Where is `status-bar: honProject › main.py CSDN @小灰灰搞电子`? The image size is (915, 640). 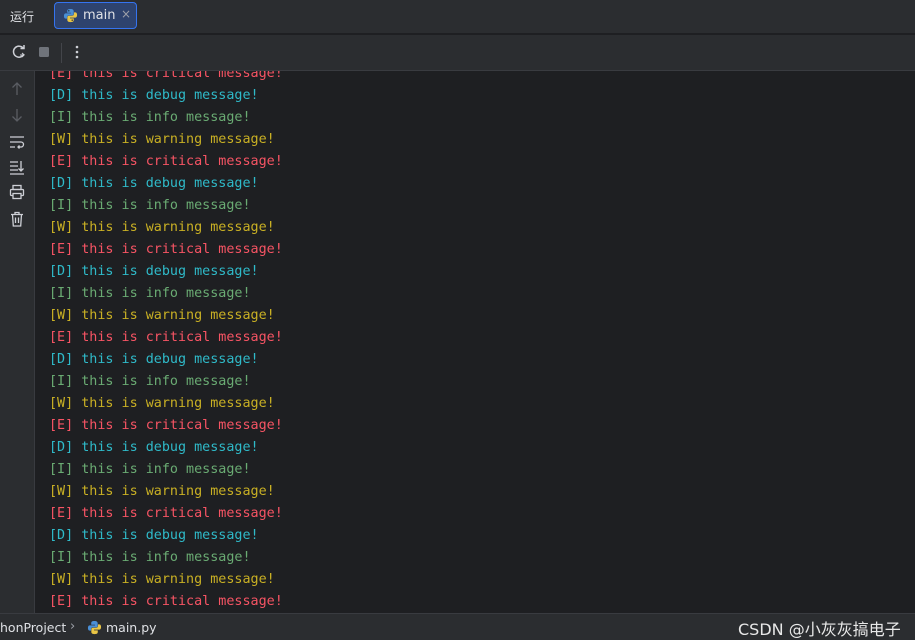 status-bar: honProject › main.py CSDN @小灰灰搞电子 is located at coordinates (457, 626).